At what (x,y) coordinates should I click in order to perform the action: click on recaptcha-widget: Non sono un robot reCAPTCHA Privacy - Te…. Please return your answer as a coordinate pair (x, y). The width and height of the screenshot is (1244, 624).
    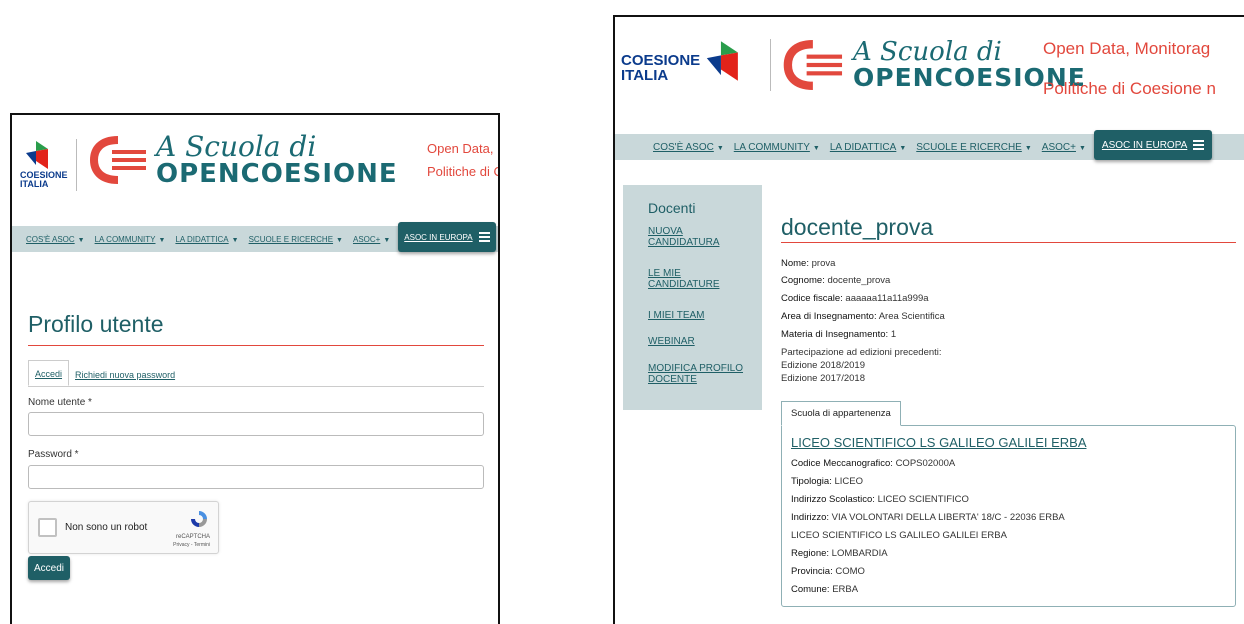
    Looking at the image, I should click on (123, 527).